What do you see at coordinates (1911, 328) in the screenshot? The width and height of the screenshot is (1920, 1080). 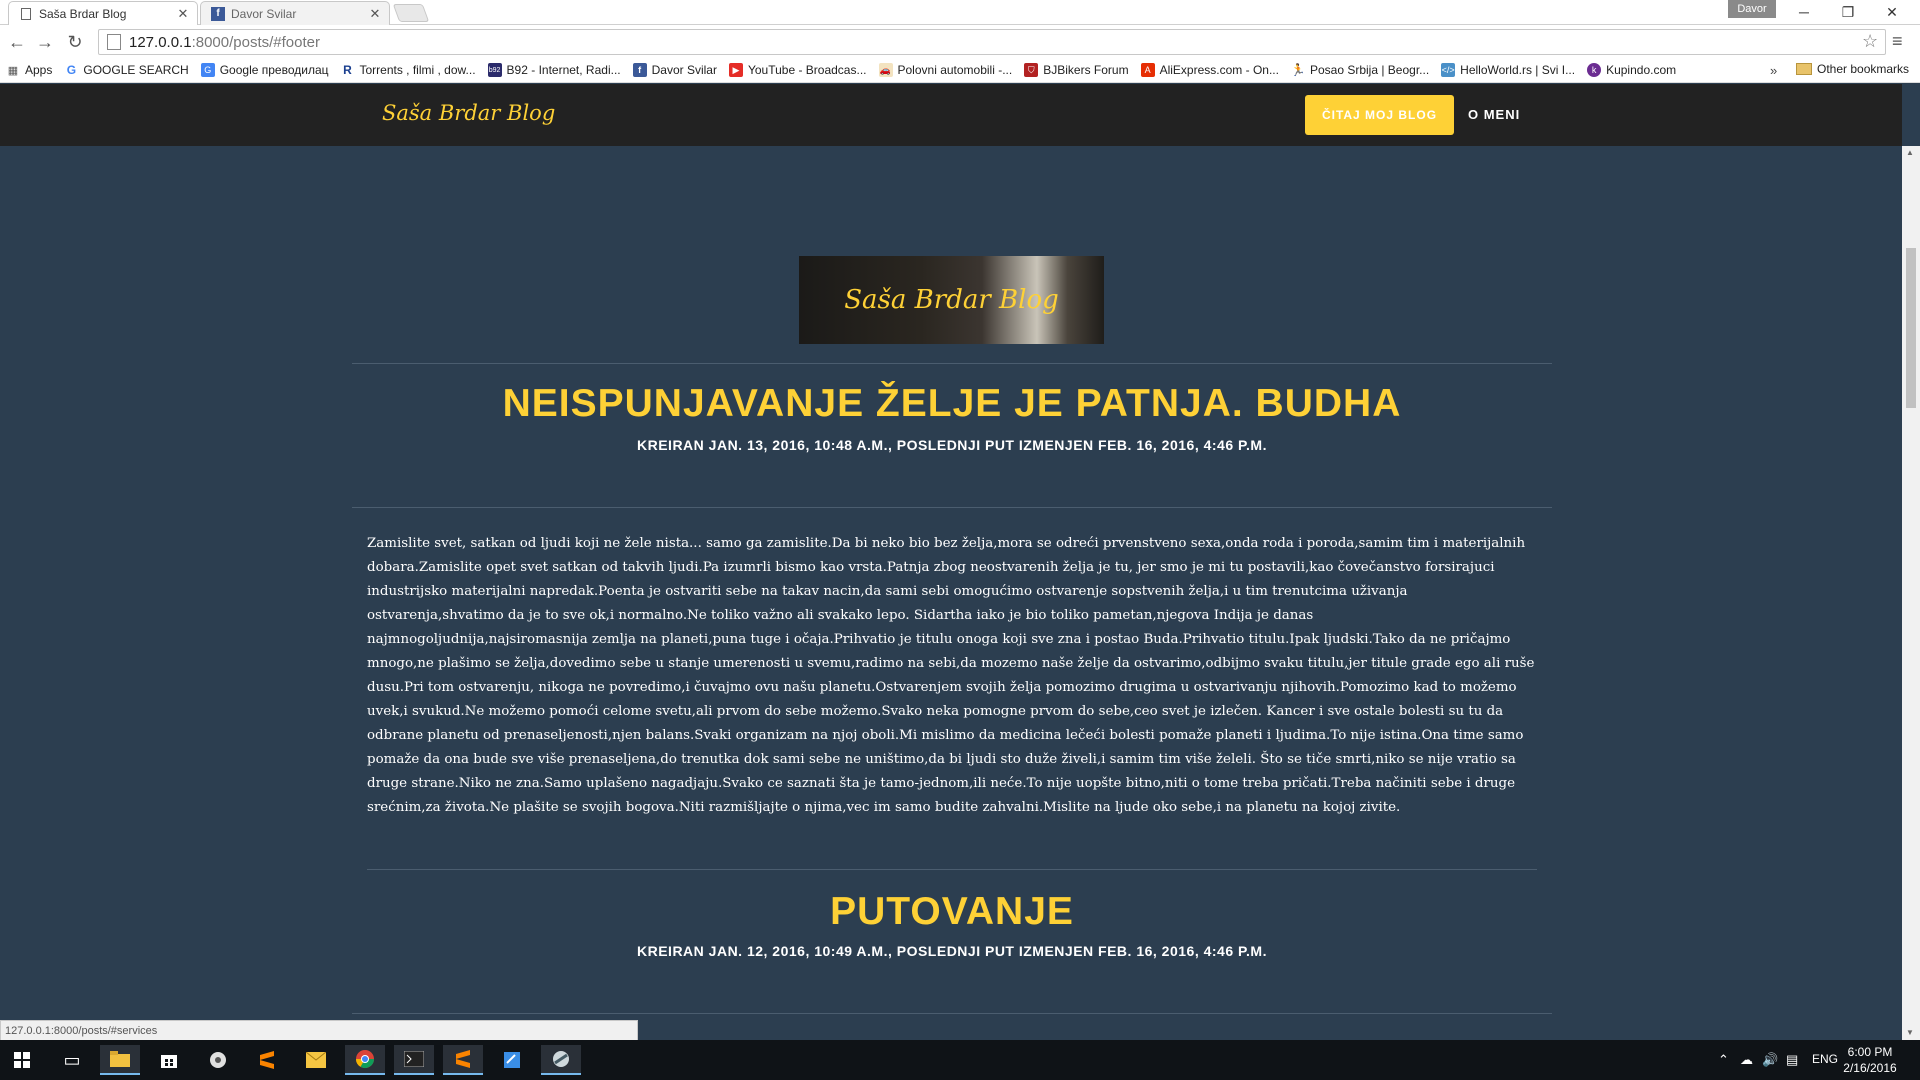 I see `scrollbar-thumb` at bounding box center [1911, 328].